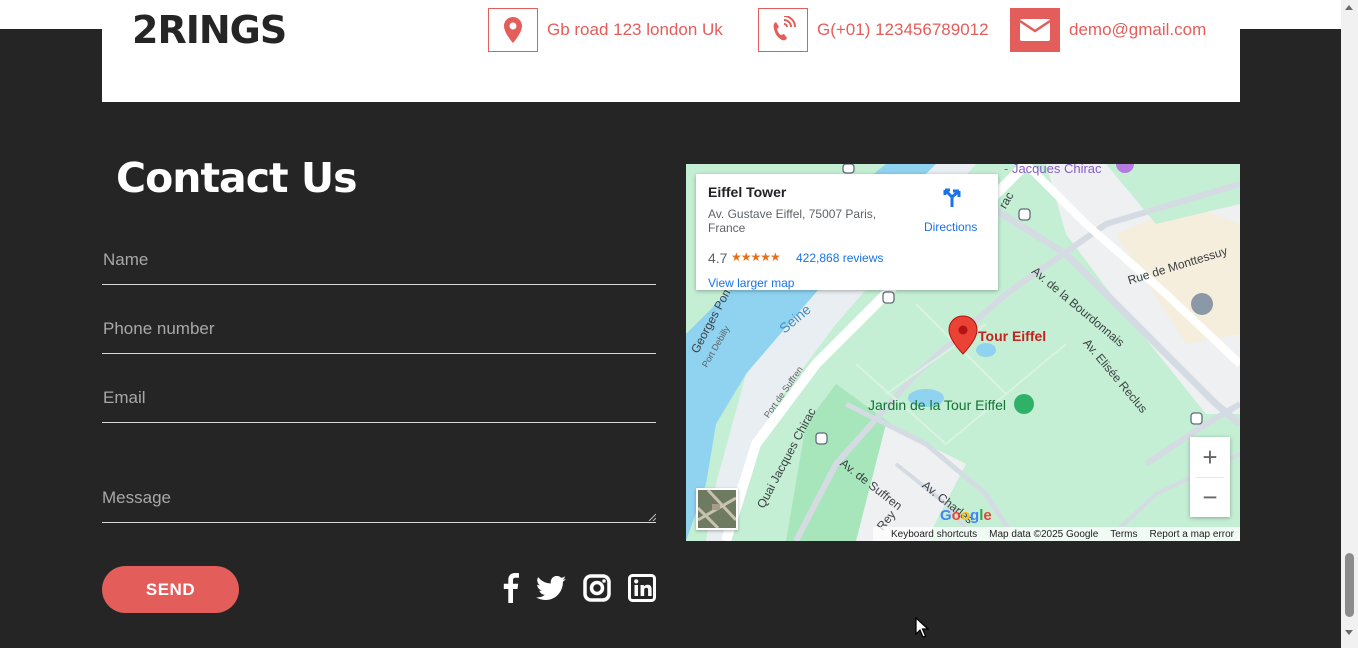  What do you see at coordinates (209, 30) in the screenshot?
I see `site-logo: 2RINGS` at bounding box center [209, 30].